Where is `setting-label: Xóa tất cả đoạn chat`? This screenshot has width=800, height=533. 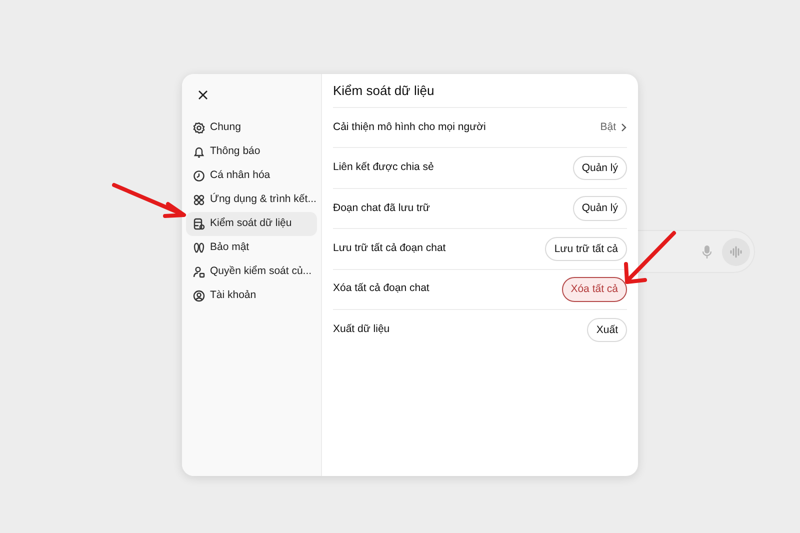 setting-label: Xóa tất cả đoạn chat is located at coordinates (381, 288).